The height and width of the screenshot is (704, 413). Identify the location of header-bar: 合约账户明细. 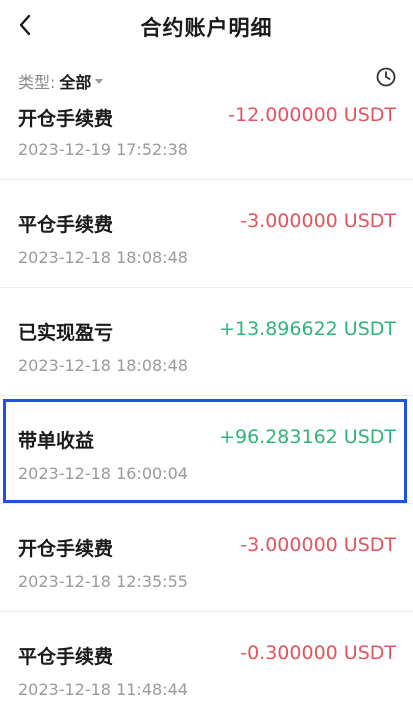
(206, 26).